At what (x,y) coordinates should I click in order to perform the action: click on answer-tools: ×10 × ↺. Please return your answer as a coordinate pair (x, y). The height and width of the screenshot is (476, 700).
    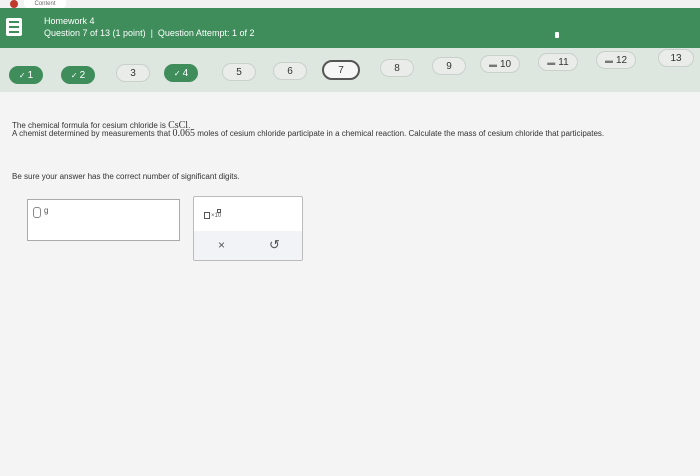
    Looking at the image, I should click on (248, 228).